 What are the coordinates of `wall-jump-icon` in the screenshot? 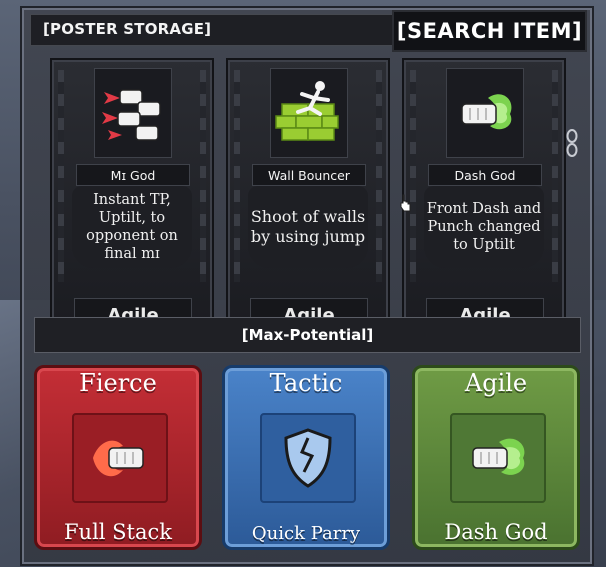 It's located at (309, 113).